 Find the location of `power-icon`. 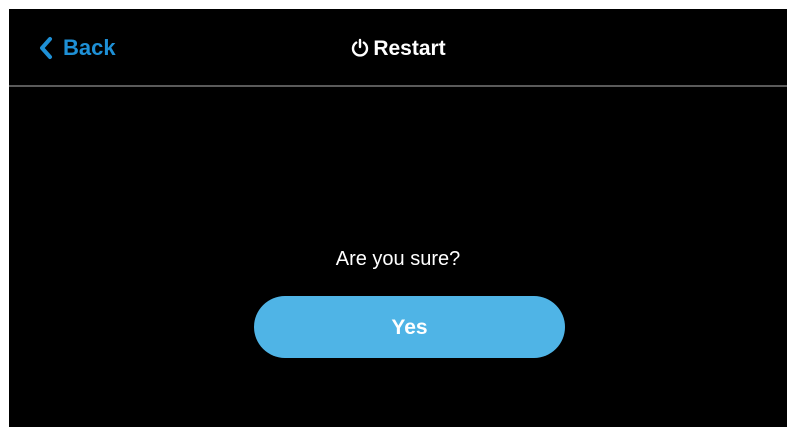

power-icon is located at coordinates (360, 47).